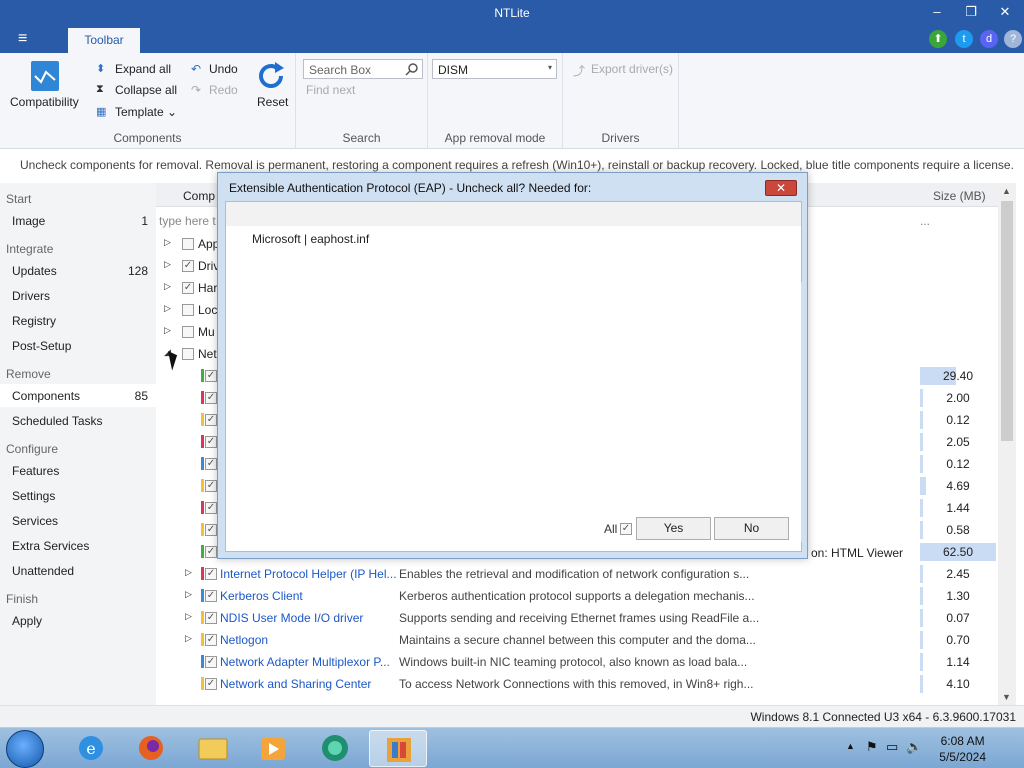 The image size is (1024, 768). I want to click on volume-icon: 🔈, so click(914, 747).